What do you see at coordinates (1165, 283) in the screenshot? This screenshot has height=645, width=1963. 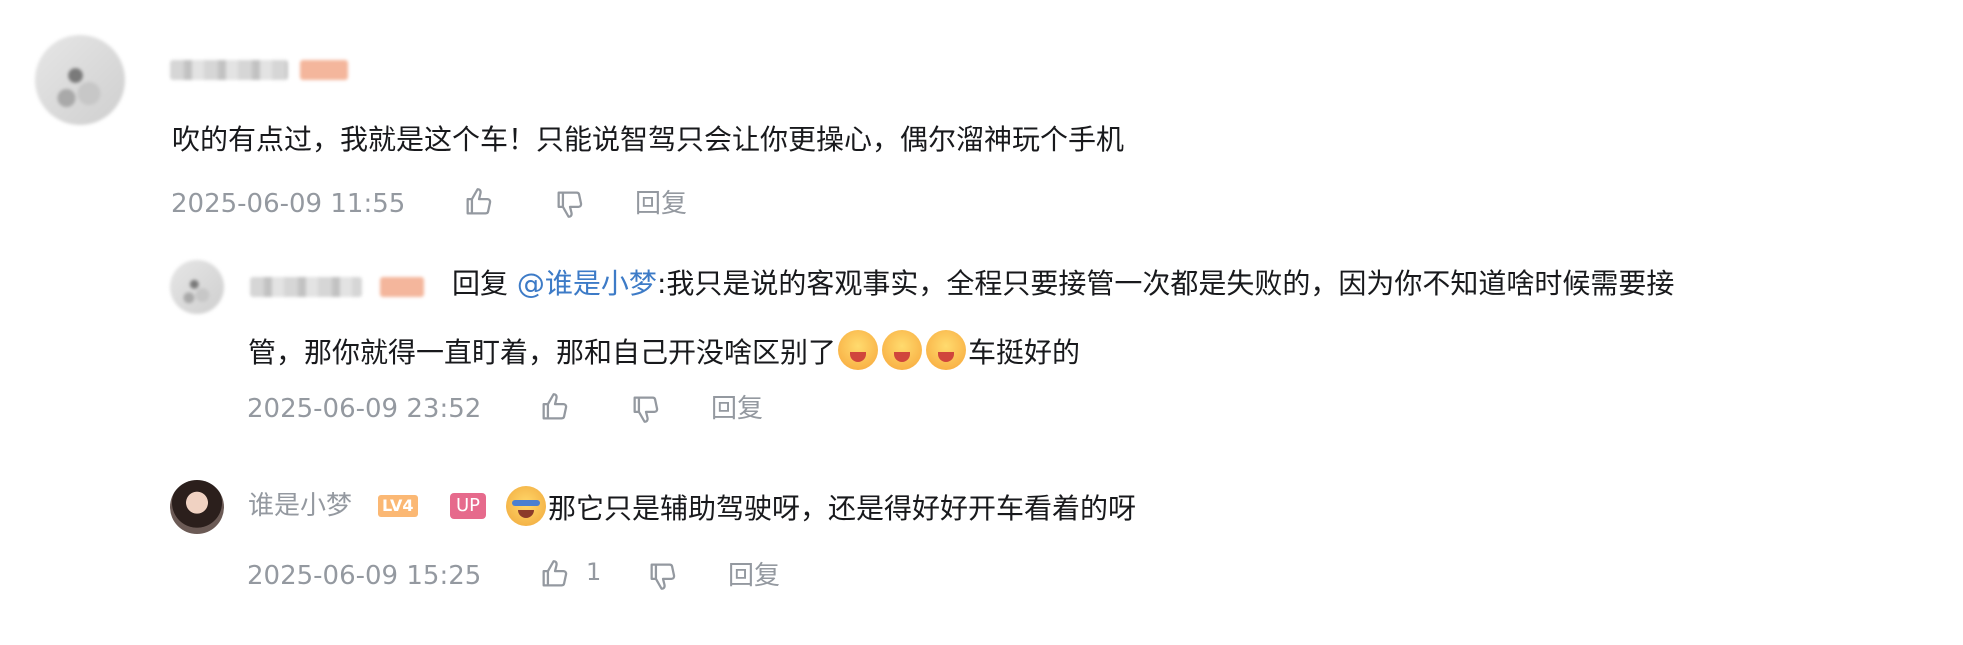 I see `reply-text-a: :我只是说的客观事实，全程只要接管一次都是失败的，因为你不知道啥时候需要接` at bounding box center [1165, 283].